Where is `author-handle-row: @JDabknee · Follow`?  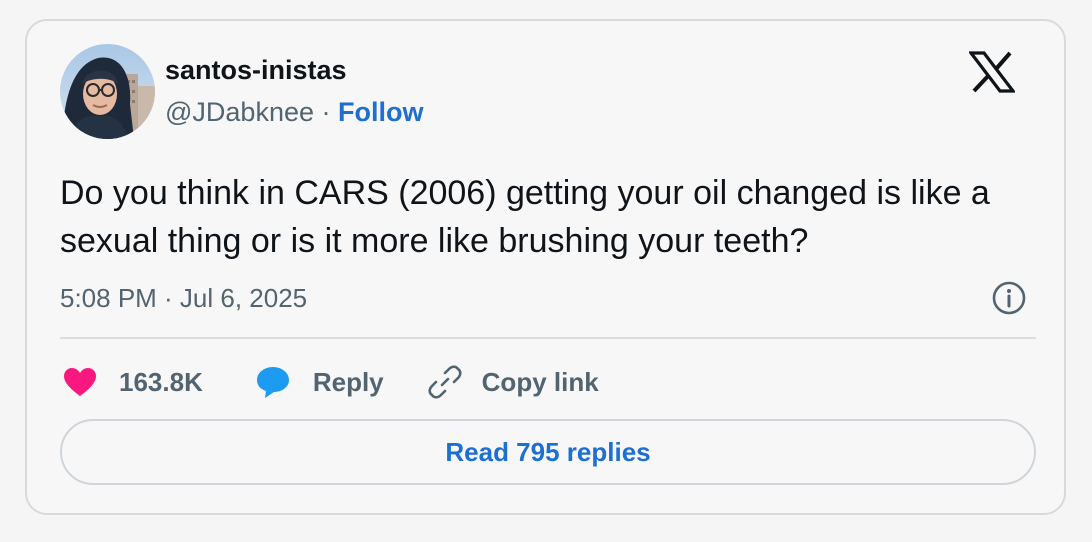
author-handle-row: @JDabknee · Follow is located at coordinates (294, 112).